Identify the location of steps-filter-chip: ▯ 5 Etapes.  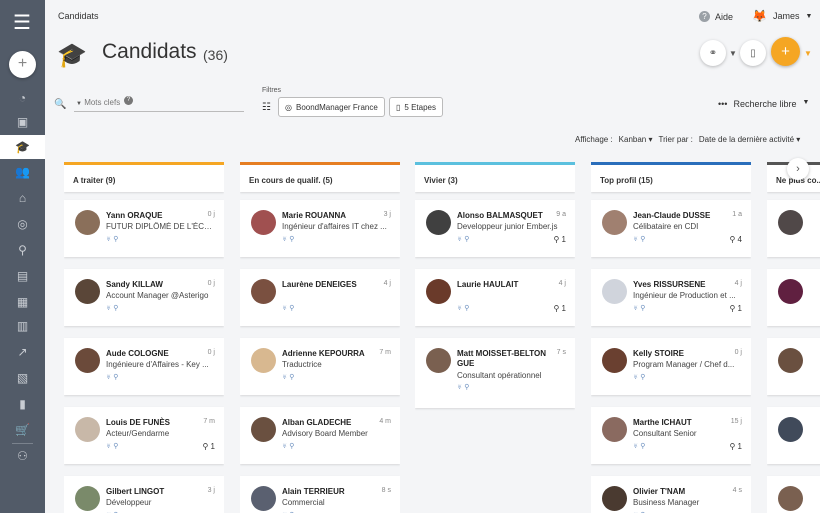
(416, 107).